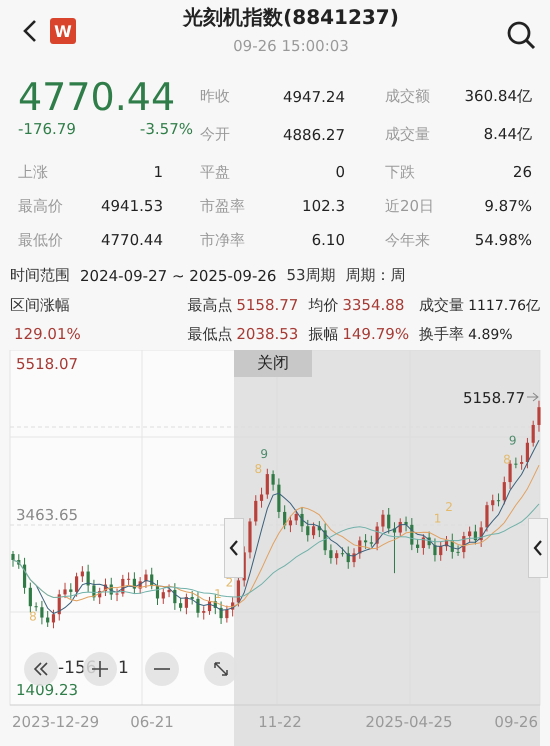  Describe the element at coordinates (40, 305) in the screenshot. I see `range-change-label: 区间涨幅` at that location.